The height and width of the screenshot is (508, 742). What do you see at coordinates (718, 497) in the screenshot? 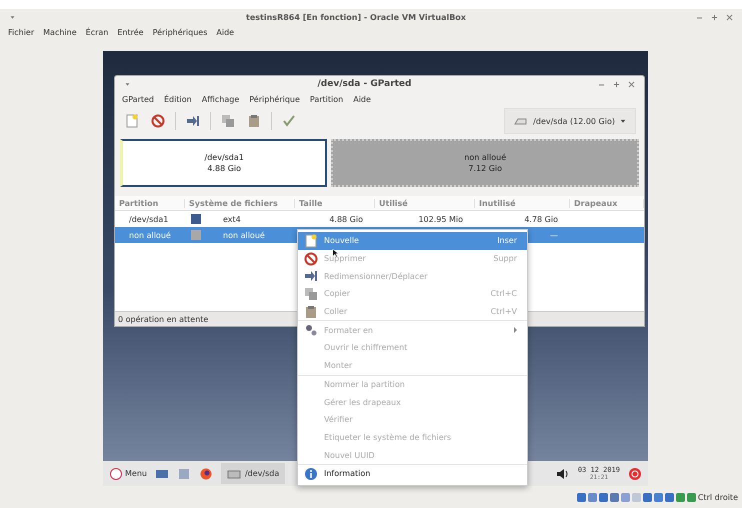
I see `host-key-label: Ctrl droite` at bounding box center [718, 497].